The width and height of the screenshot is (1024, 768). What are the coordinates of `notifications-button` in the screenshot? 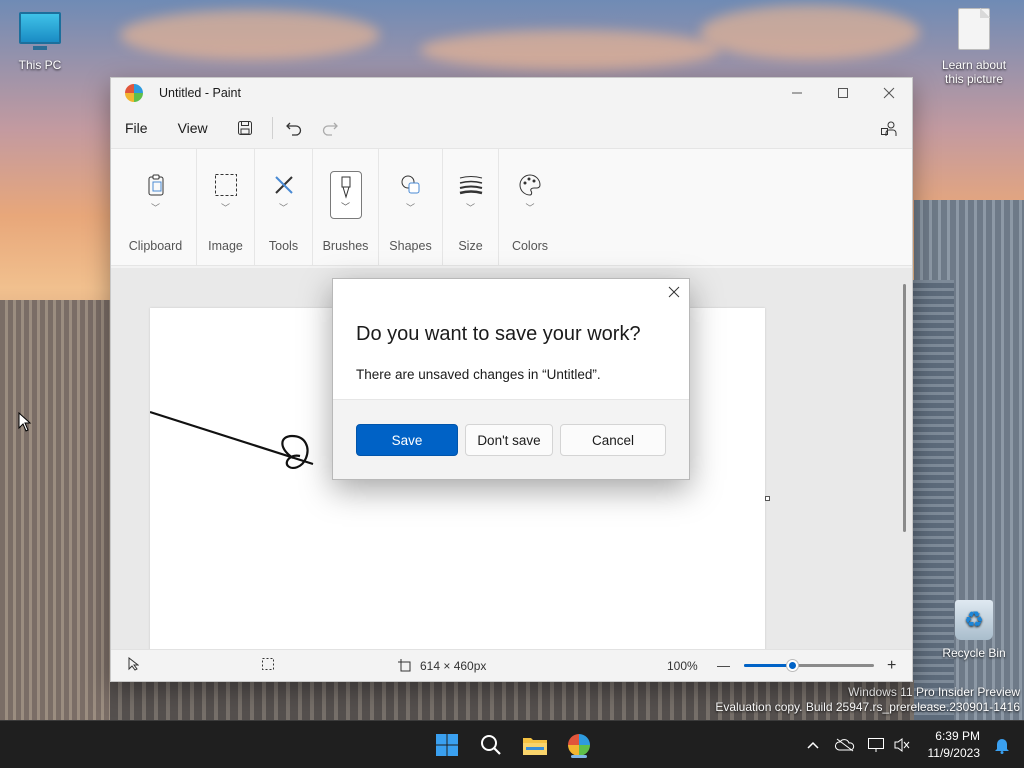 It's located at (1002, 745).